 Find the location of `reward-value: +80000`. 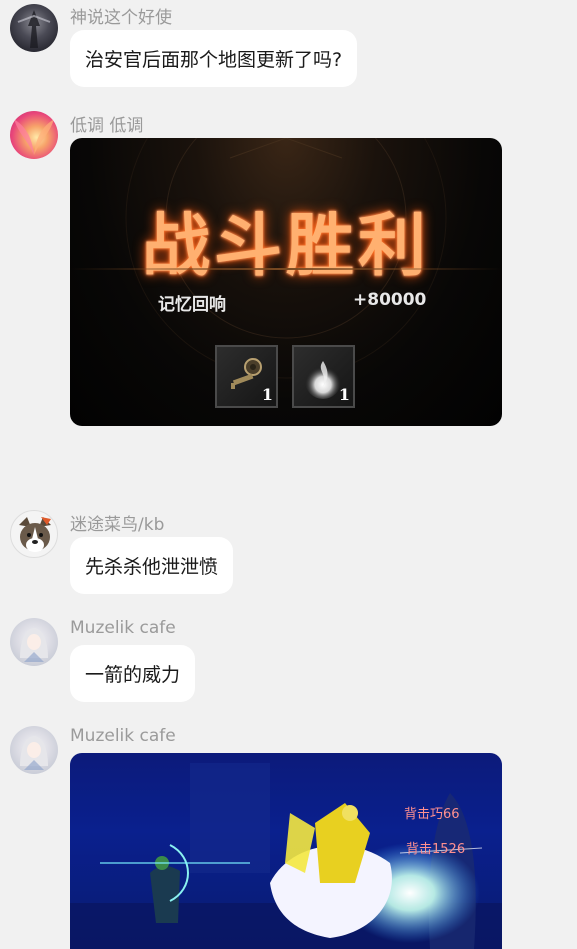

reward-value: +80000 is located at coordinates (390, 300).